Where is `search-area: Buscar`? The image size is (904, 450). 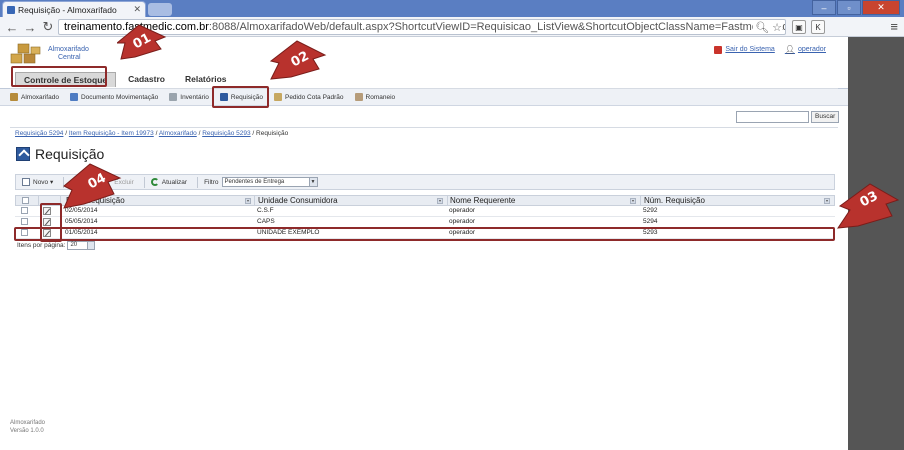
search-area: Buscar is located at coordinates (788, 117).